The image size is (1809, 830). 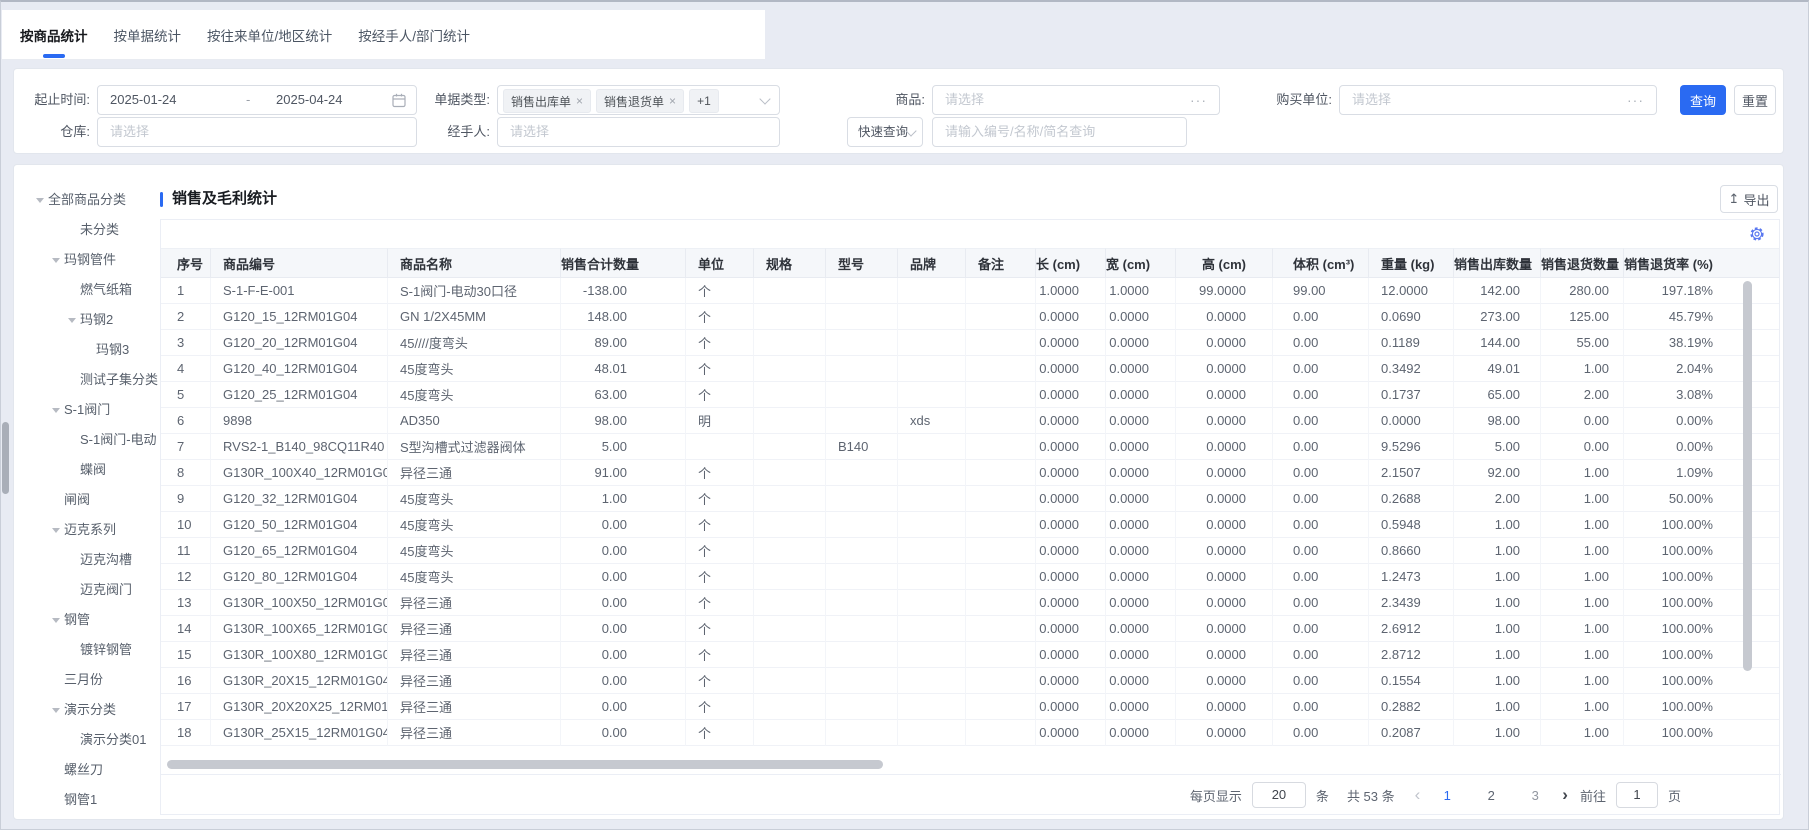 I want to click on keyword-search-input: 请输入编号/名称/简名查询, so click(x=1059, y=132).